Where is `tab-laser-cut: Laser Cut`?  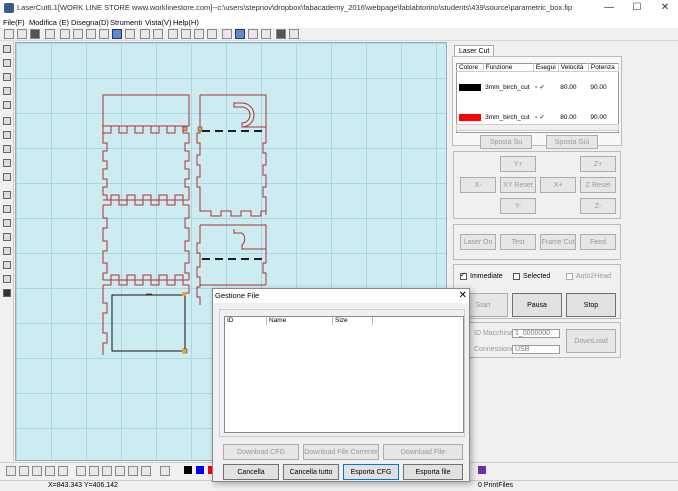
tab-laser-cut: Laser Cut is located at coordinates (474, 50).